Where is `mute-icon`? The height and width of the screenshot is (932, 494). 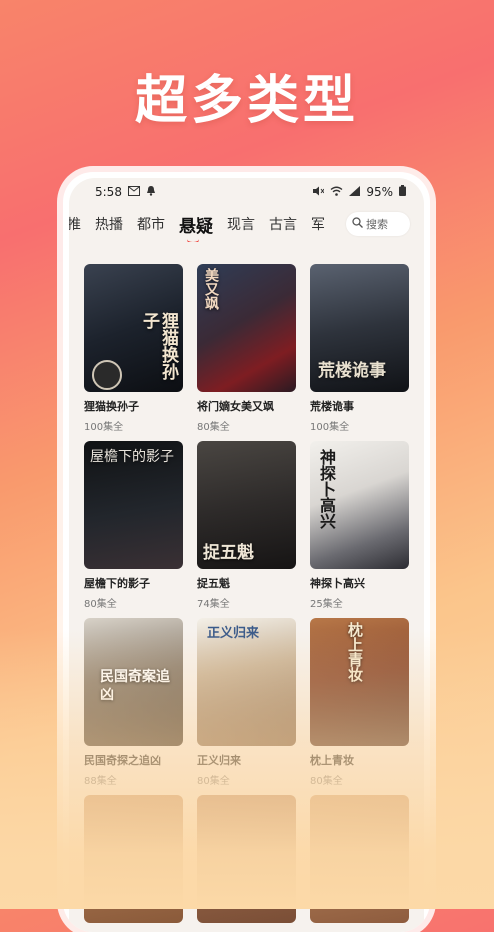 mute-icon is located at coordinates (318, 192).